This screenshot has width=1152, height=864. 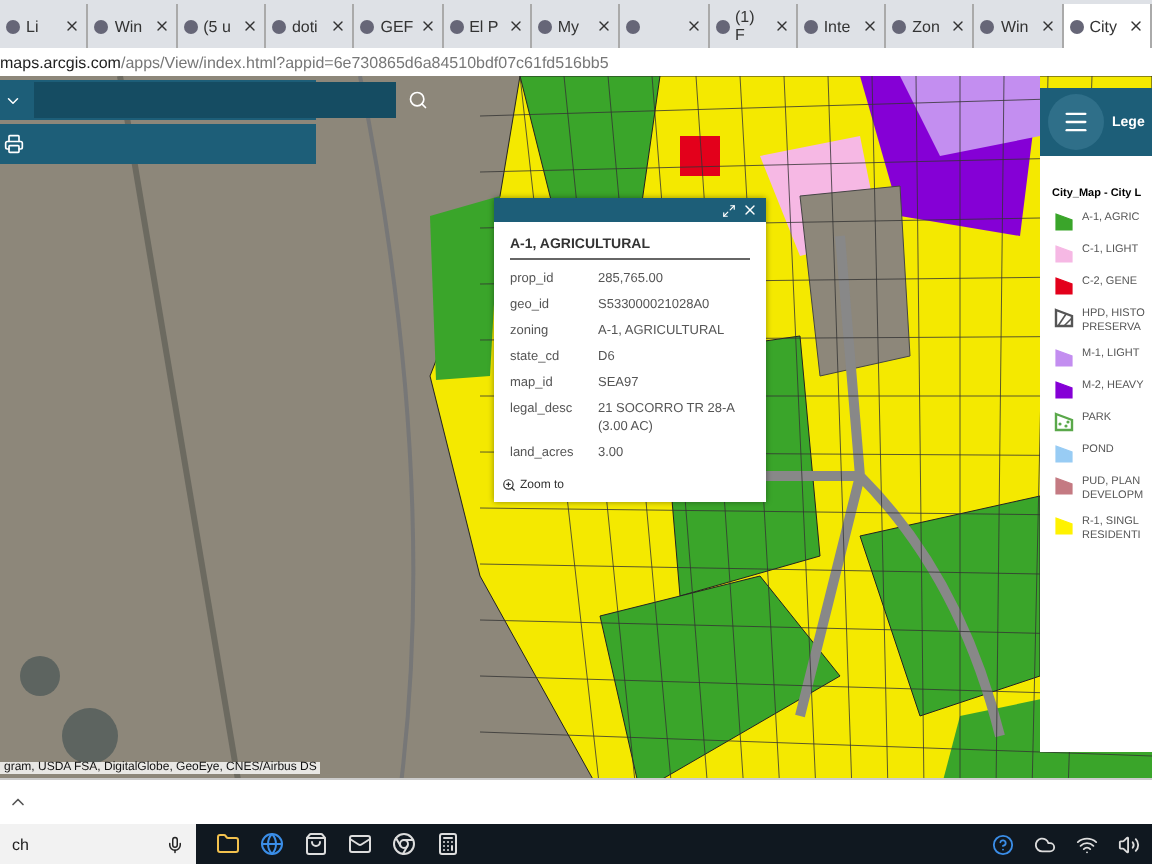 What do you see at coordinates (175, 844) in the screenshot?
I see `microphone-icon` at bounding box center [175, 844].